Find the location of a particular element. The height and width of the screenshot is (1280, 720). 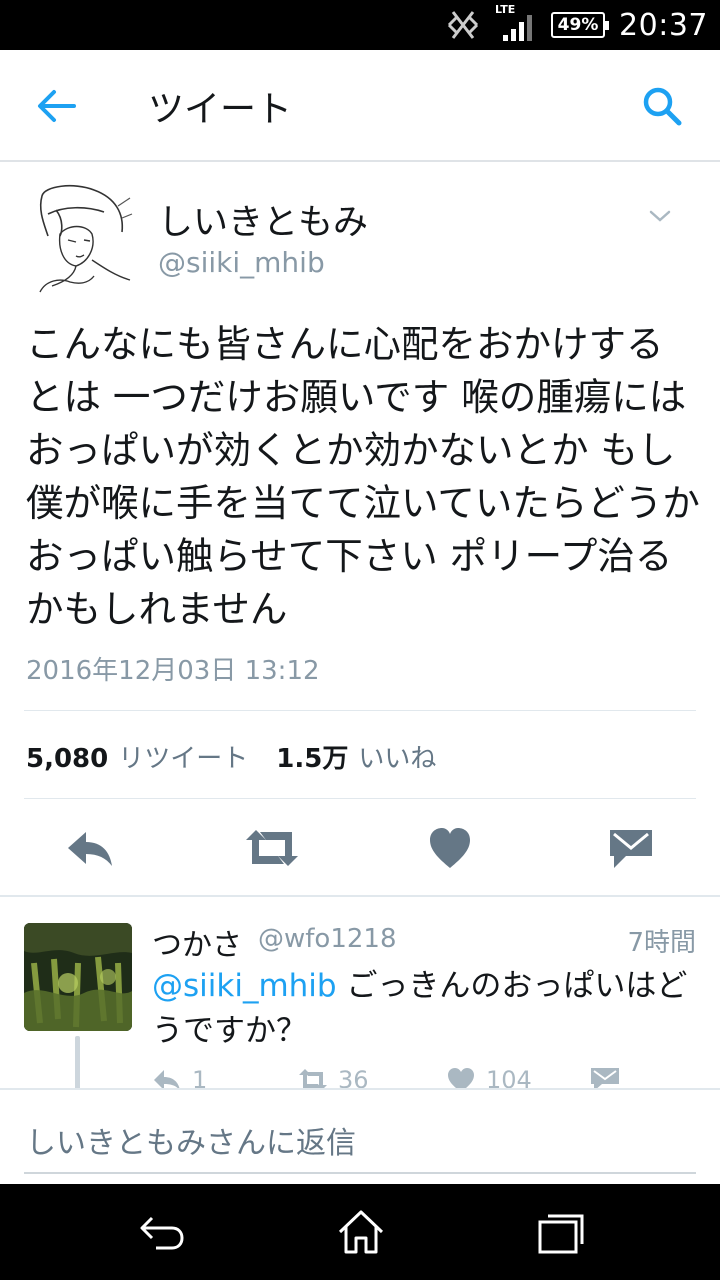

reply-like-count: 104 is located at coordinates (509, 1077).